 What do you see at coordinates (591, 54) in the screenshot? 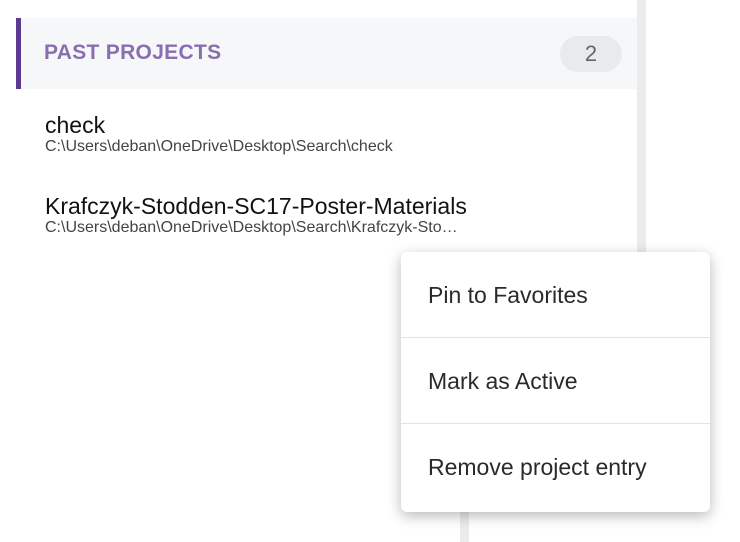
I see `count-badge: 2` at bounding box center [591, 54].